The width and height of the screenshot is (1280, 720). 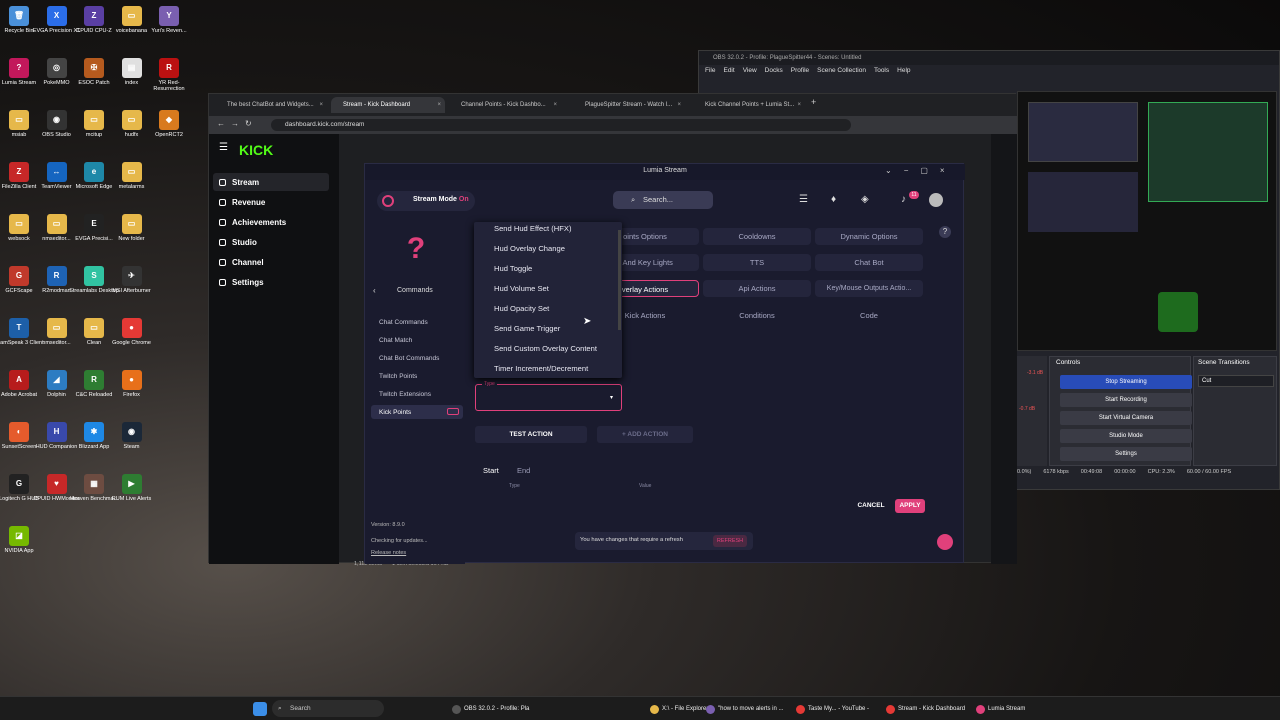 What do you see at coordinates (237, 123) in the screenshot?
I see `nav-icons: ←→↻` at bounding box center [237, 123].